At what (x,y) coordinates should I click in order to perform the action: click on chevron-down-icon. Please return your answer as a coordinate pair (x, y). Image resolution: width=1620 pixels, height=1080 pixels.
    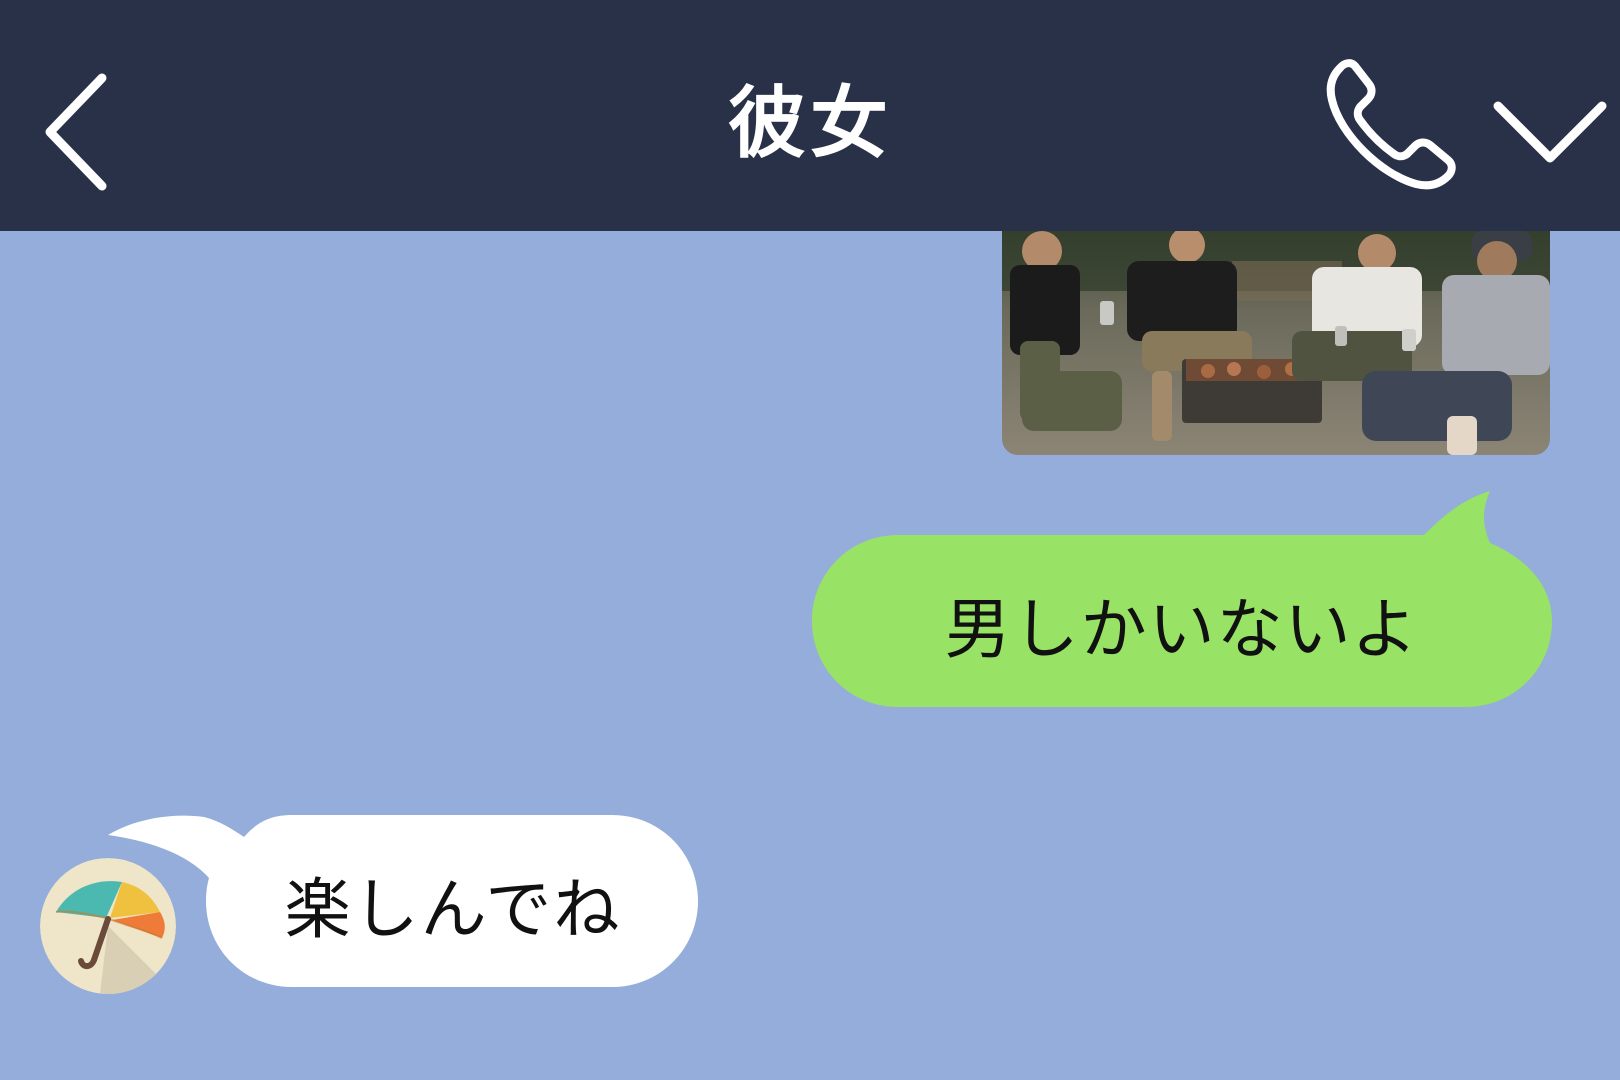
    Looking at the image, I should click on (1550, 132).